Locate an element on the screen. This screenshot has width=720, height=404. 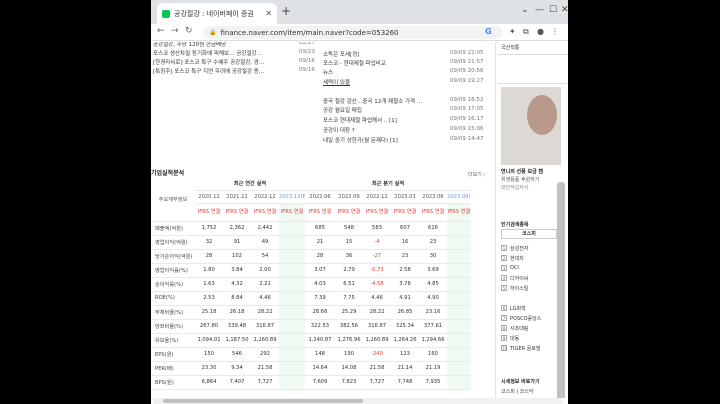
maximize-icon: ☐ is located at coordinates (553, 10).